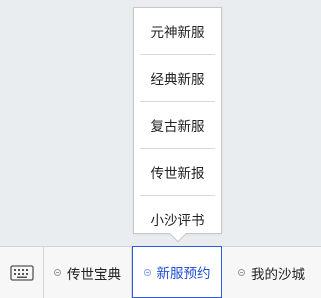  Describe the element at coordinates (278, 274) in the screenshot. I see `tab-label: 我的沙城` at that location.